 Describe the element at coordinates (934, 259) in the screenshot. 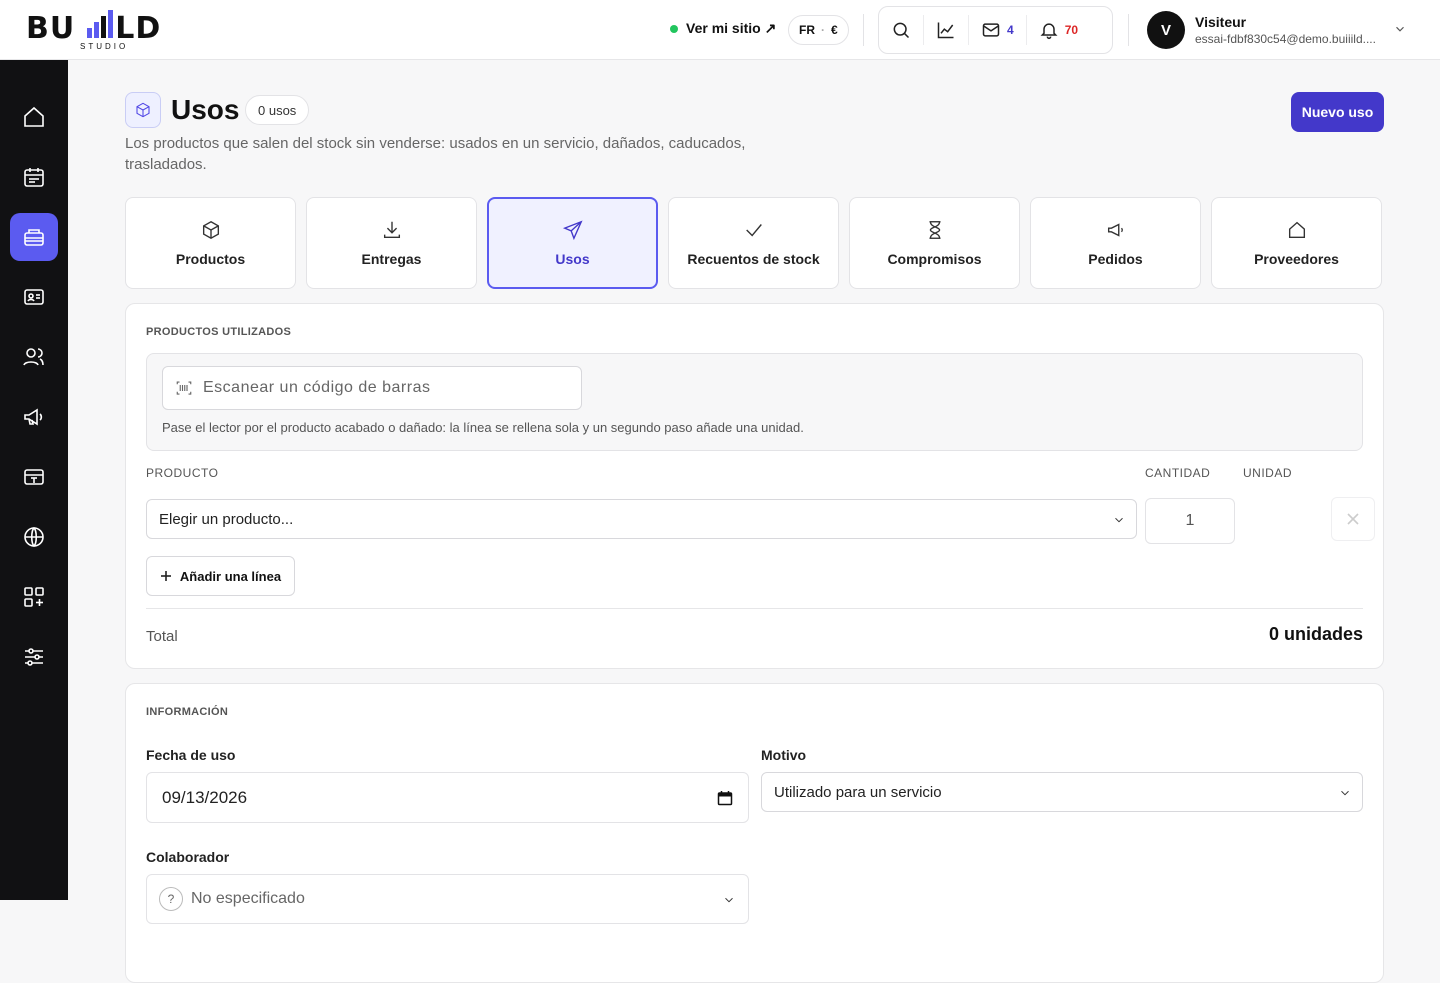

I see `tab-label: Compromisos` at that location.